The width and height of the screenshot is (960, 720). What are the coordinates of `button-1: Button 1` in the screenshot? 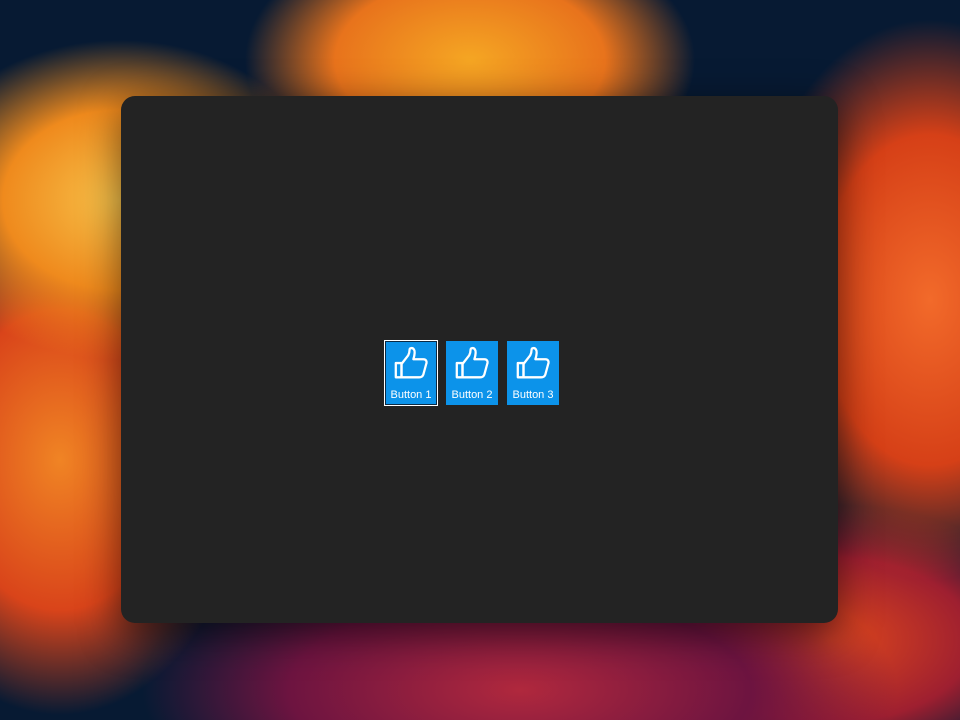 It's located at (411, 373).